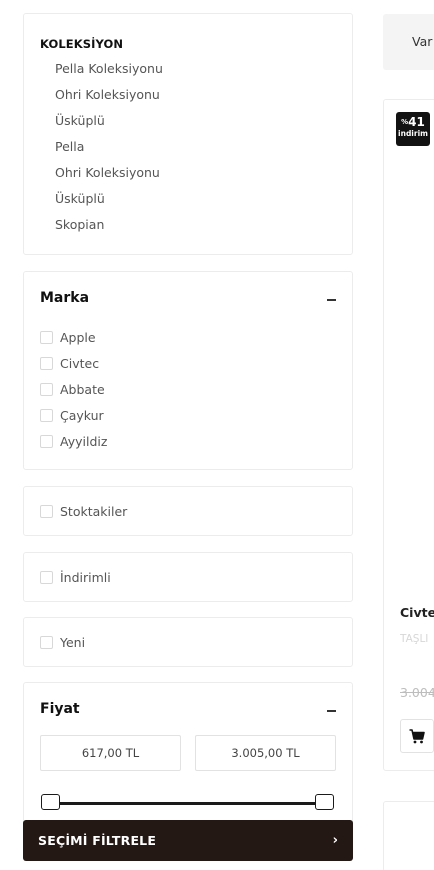  What do you see at coordinates (50, 802) in the screenshot?
I see `price-slider-min-handle` at bounding box center [50, 802].